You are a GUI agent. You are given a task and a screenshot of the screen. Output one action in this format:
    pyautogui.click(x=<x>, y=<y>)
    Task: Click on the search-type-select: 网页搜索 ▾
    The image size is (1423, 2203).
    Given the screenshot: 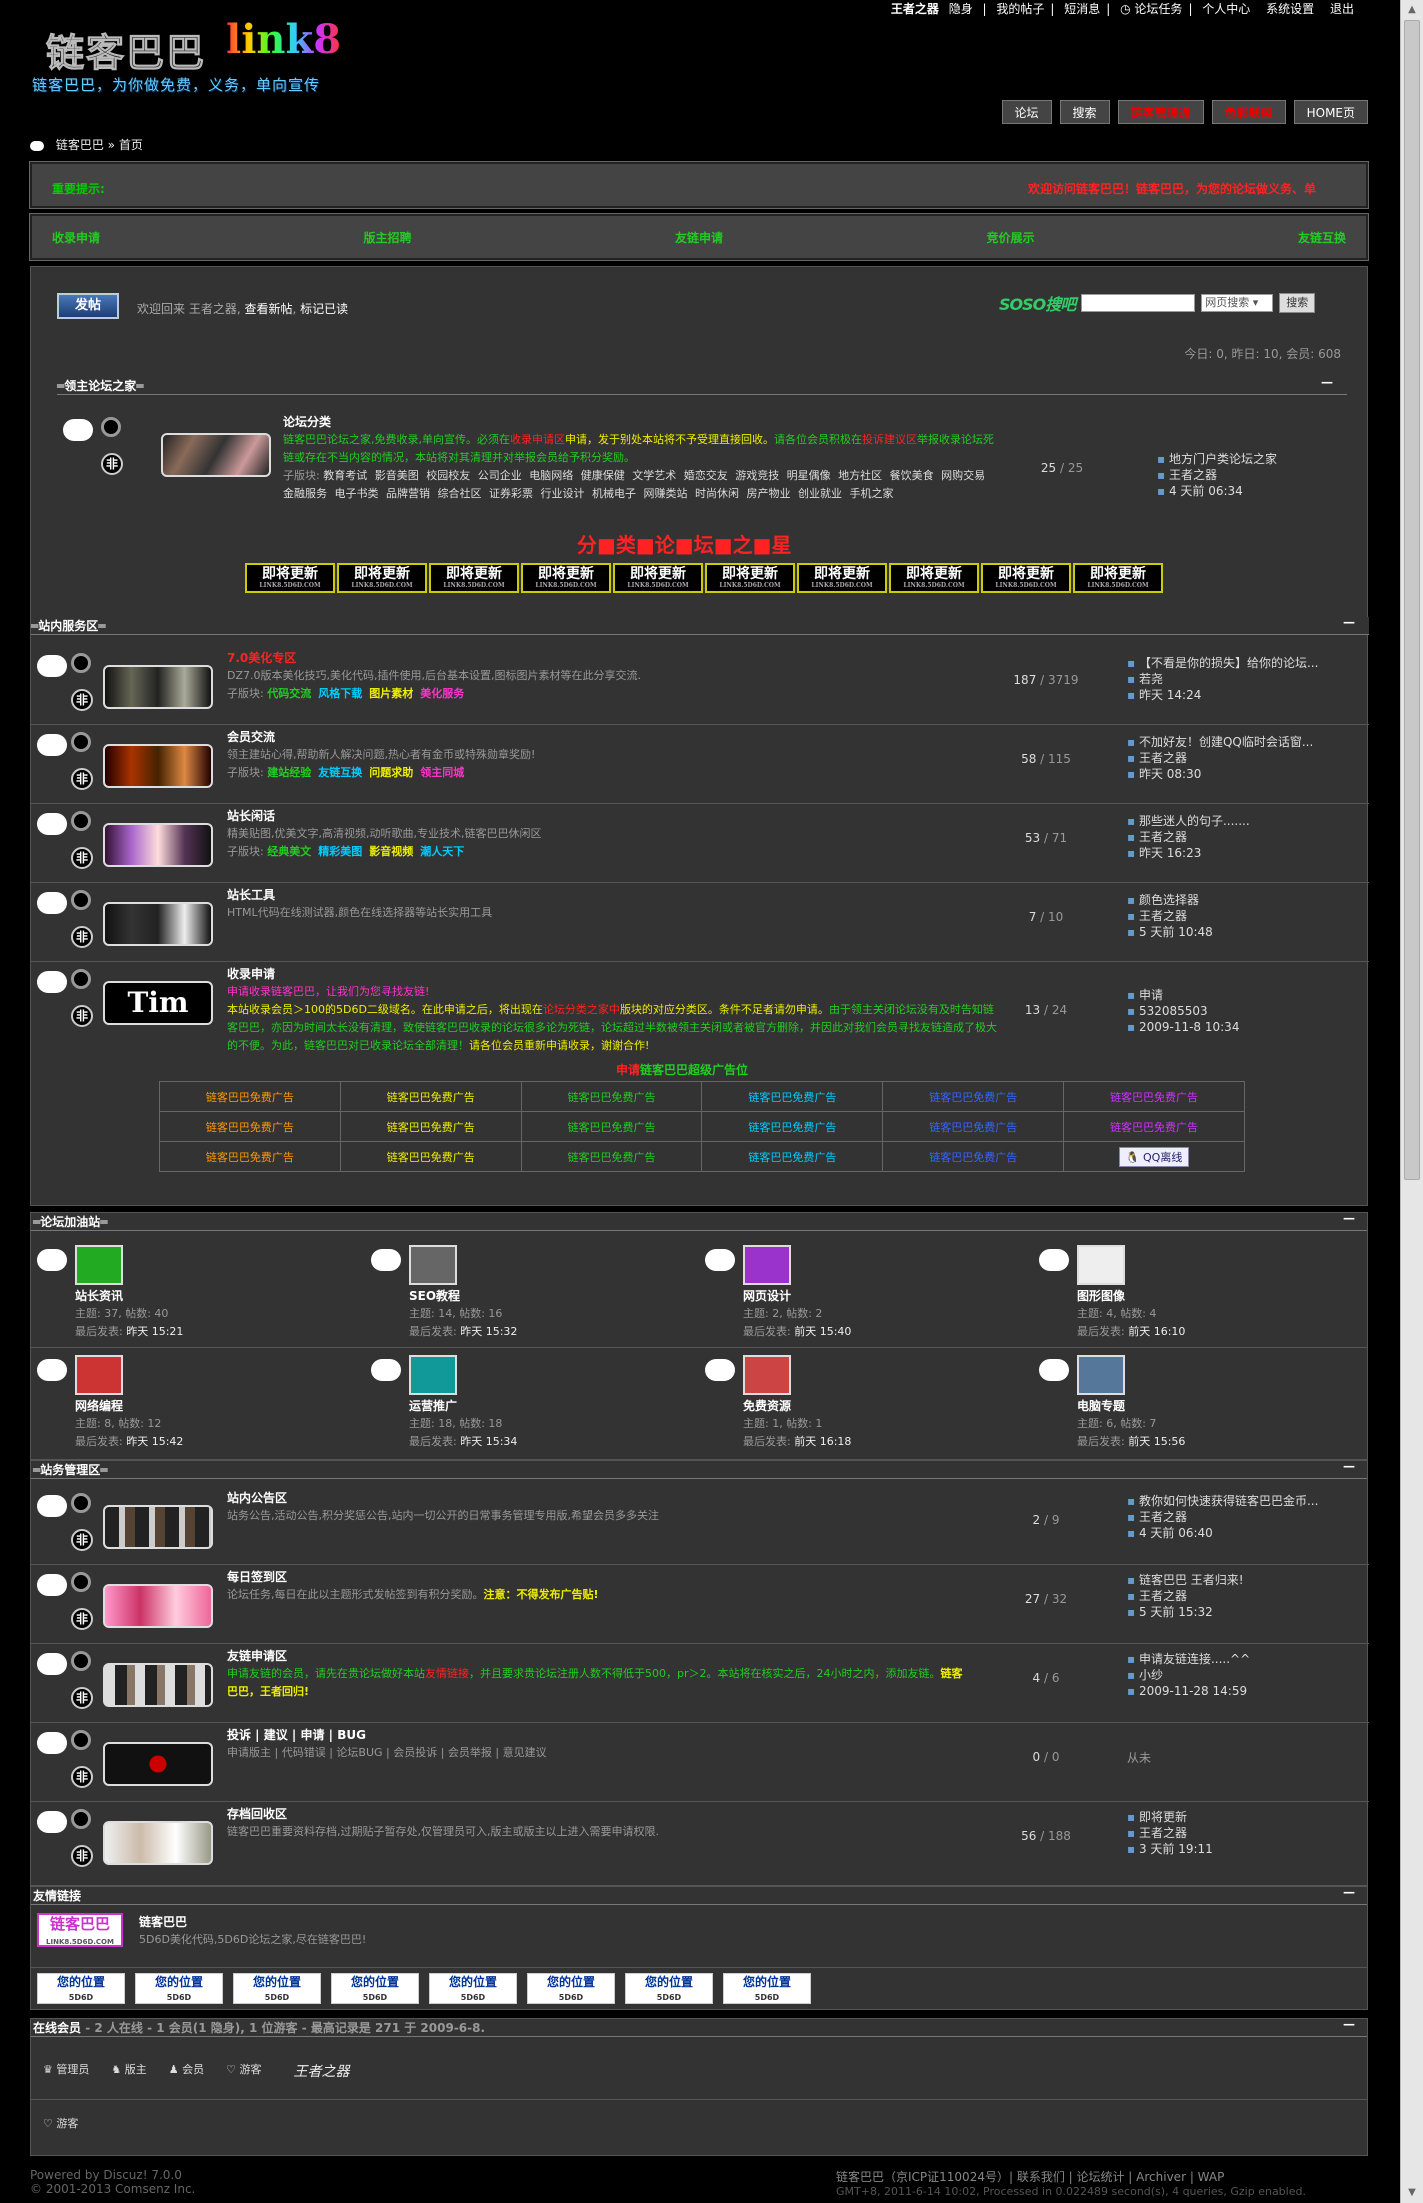 What is the action you would take?
    pyautogui.click(x=1237, y=303)
    